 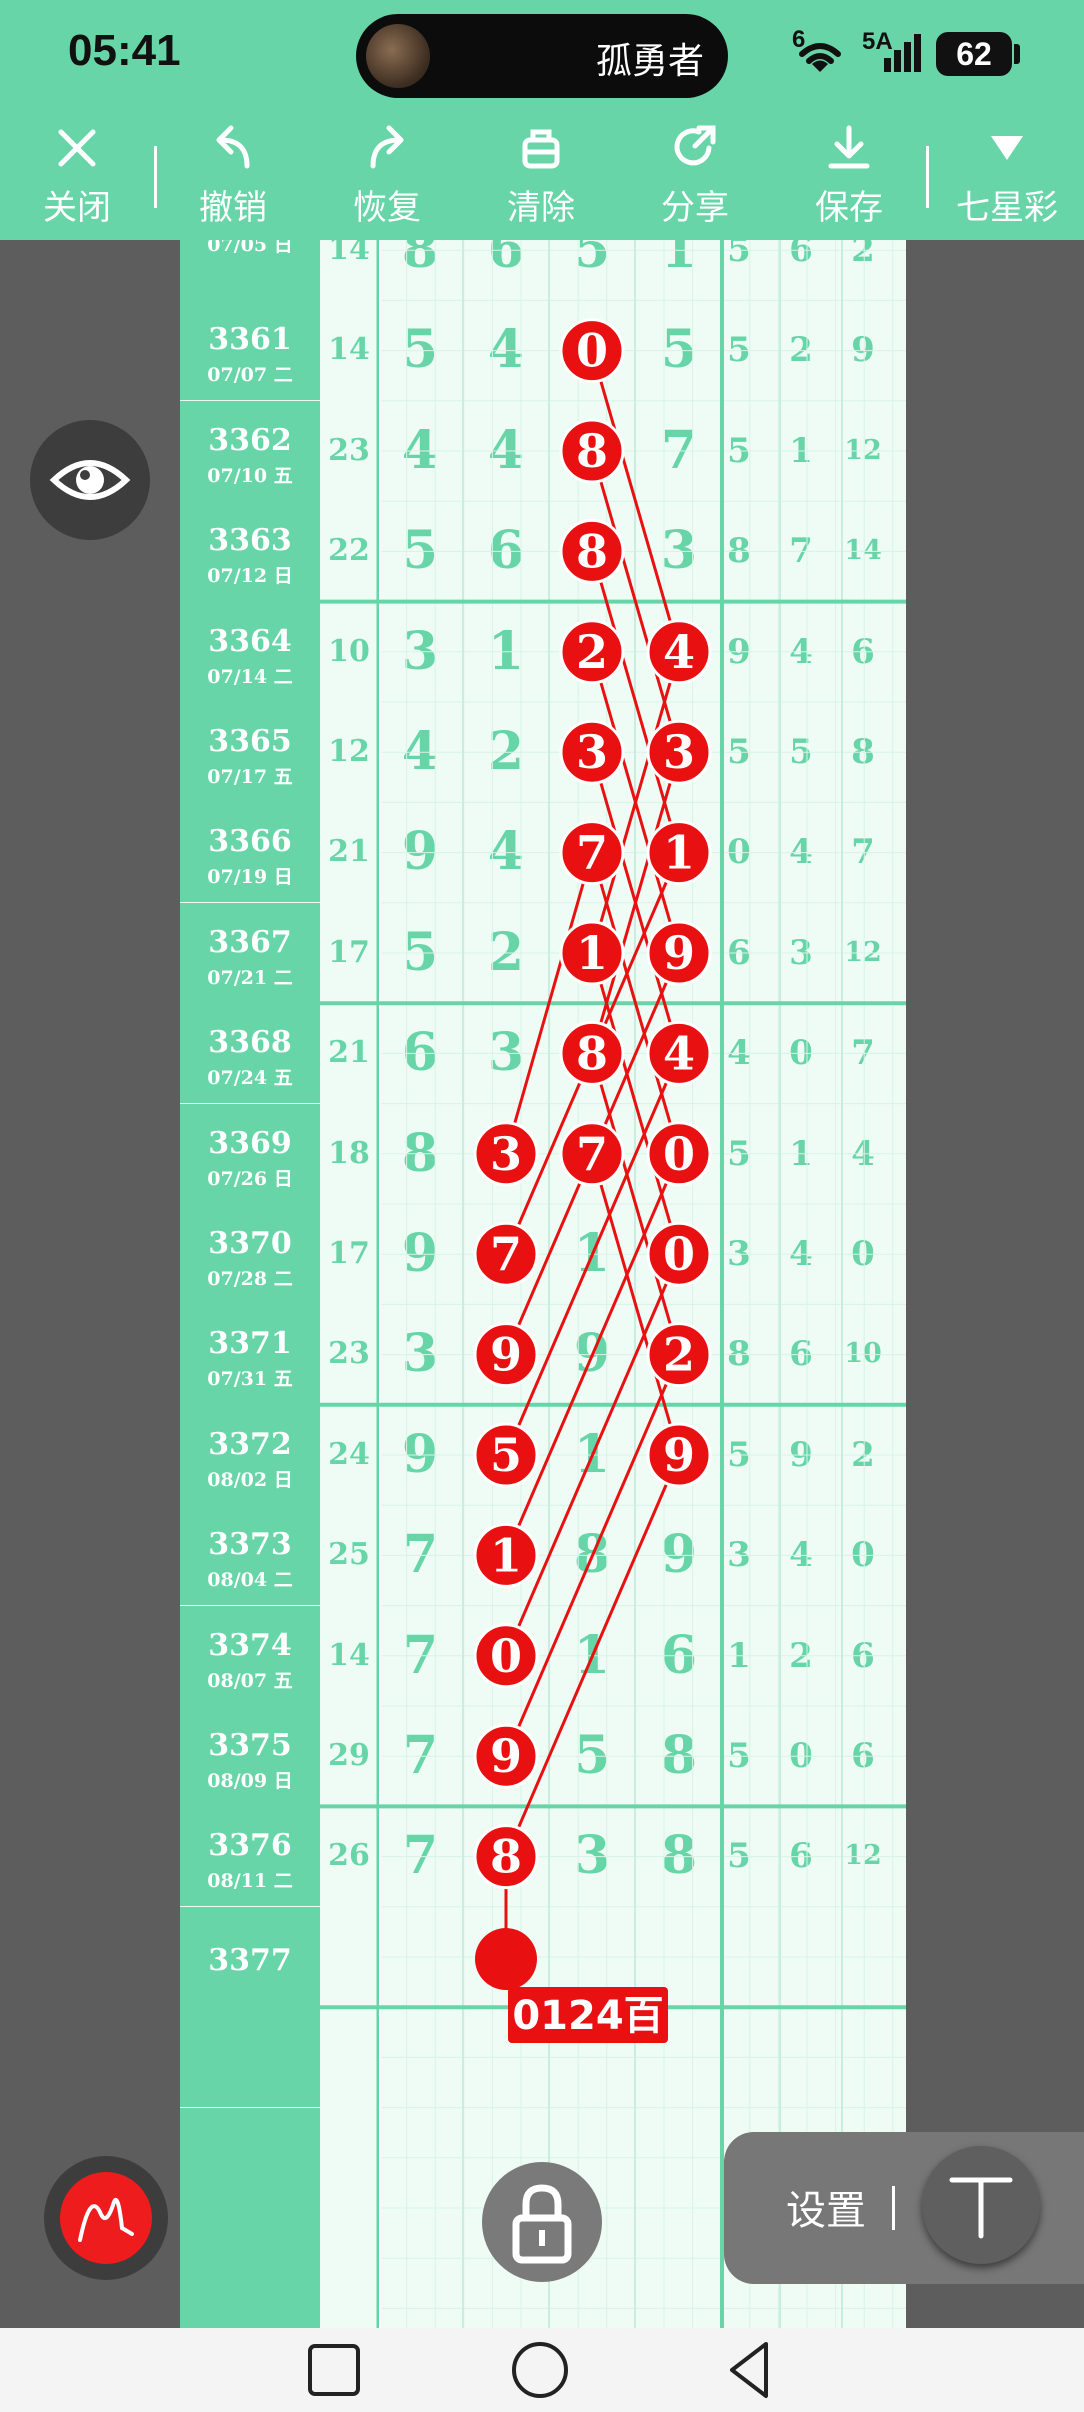 I want to click on redo-button: 恢复, so click(x=387, y=174).